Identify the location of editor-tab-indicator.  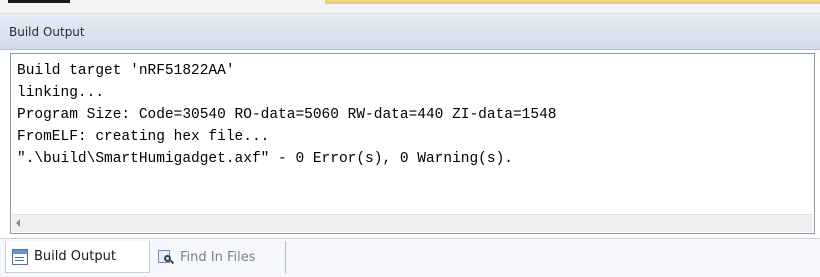
(39, 1).